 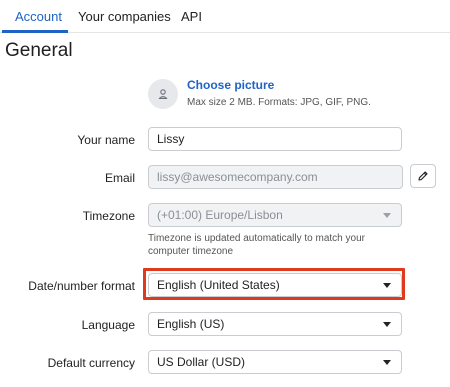 What do you see at coordinates (275, 139) in the screenshot?
I see `name-input` at bounding box center [275, 139].